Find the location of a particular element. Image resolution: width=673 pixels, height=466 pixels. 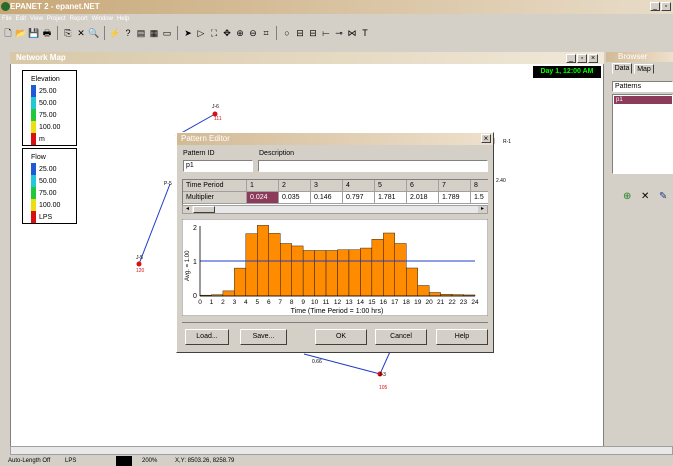

elevation-legend-title: Elevation is located at coordinates (45, 79).